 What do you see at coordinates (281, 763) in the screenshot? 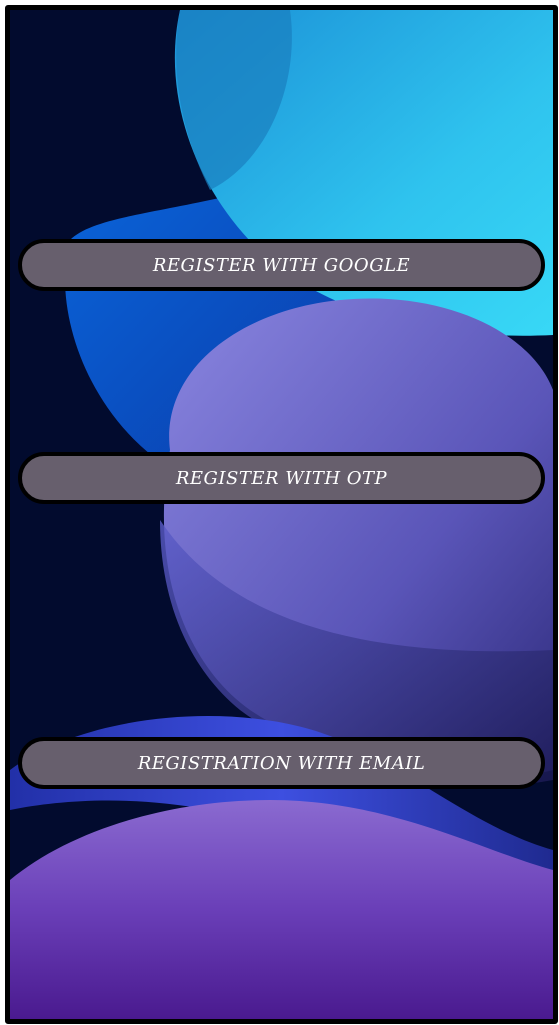
I see `registration-with-email-button: REGISTRATION WITH EMAIL` at bounding box center [281, 763].